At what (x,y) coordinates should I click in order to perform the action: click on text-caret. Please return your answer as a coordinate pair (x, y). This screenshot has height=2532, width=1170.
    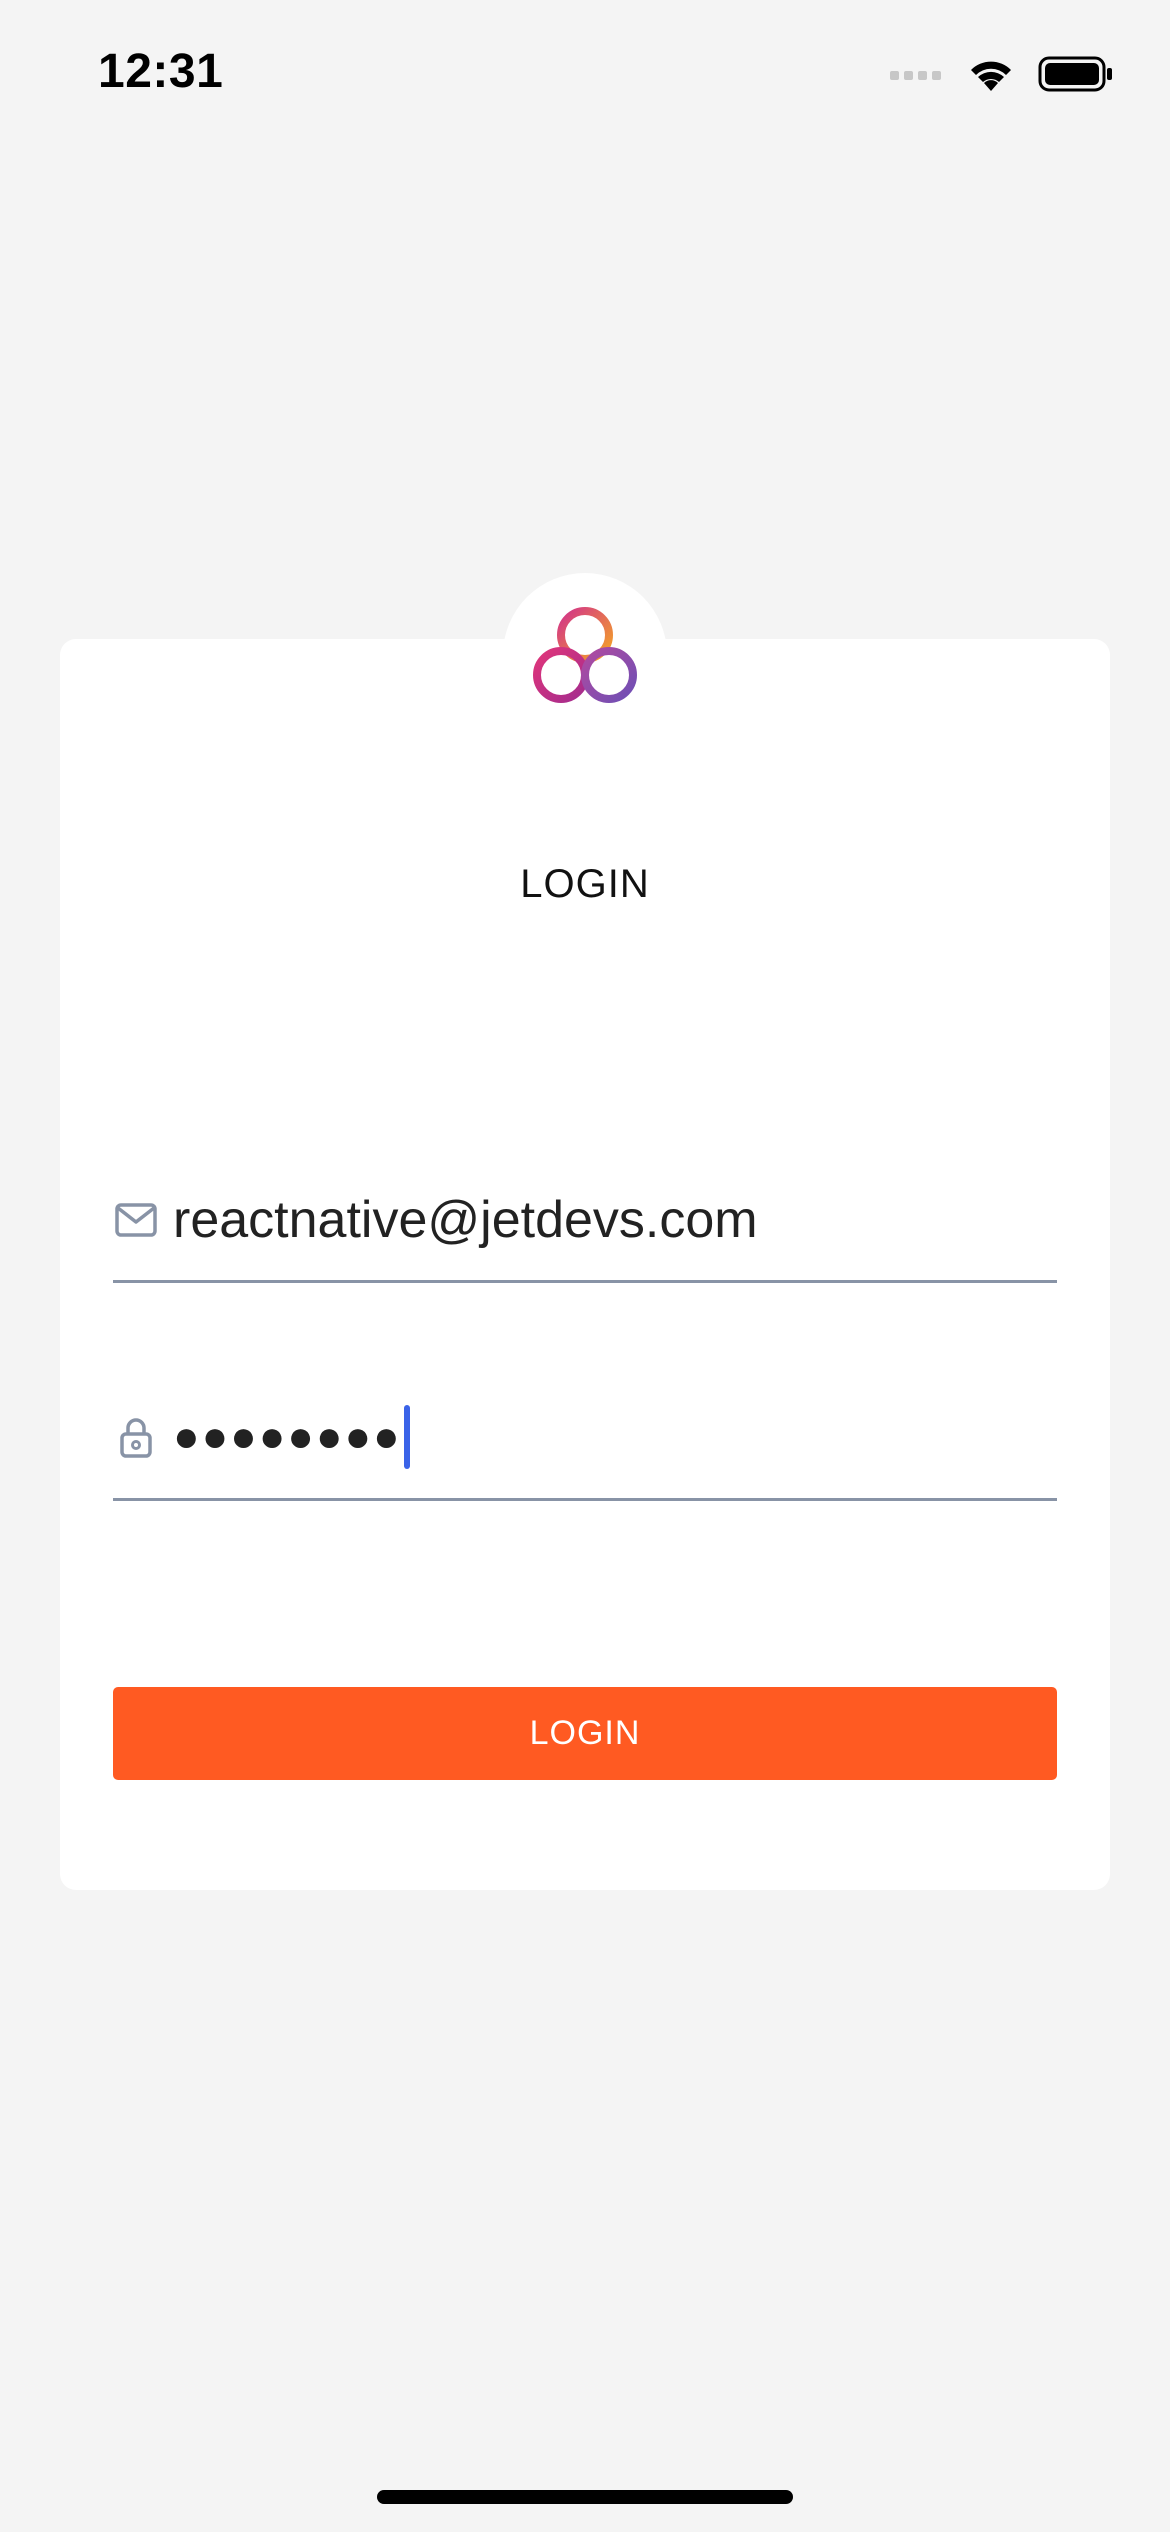
    Looking at the image, I should click on (406, 1437).